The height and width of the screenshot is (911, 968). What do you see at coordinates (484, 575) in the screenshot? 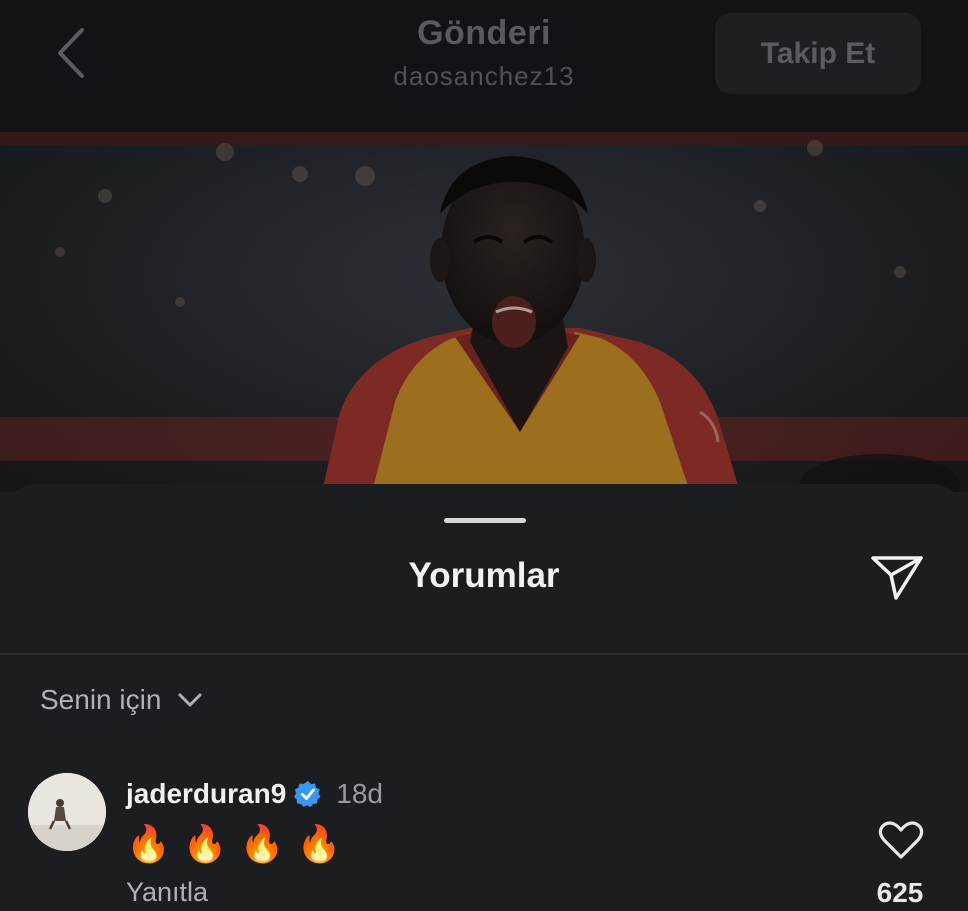
I see `comments-title: Yorumlar` at bounding box center [484, 575].